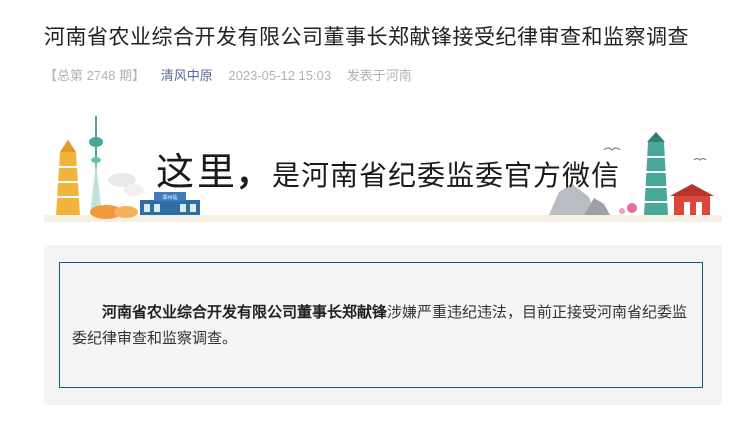 The image size is (741, 436). What do you see at coordinates (187, 75) in the screenshot?
I see `account-name-link: 清风中原` at bounding box center [187, 75].